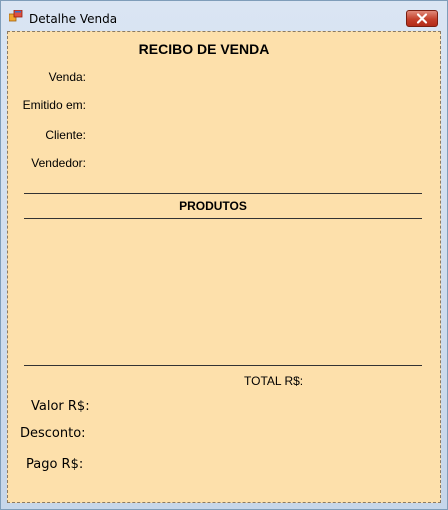  I want to click on valor-label: Valor R$:, so click(60, 406).